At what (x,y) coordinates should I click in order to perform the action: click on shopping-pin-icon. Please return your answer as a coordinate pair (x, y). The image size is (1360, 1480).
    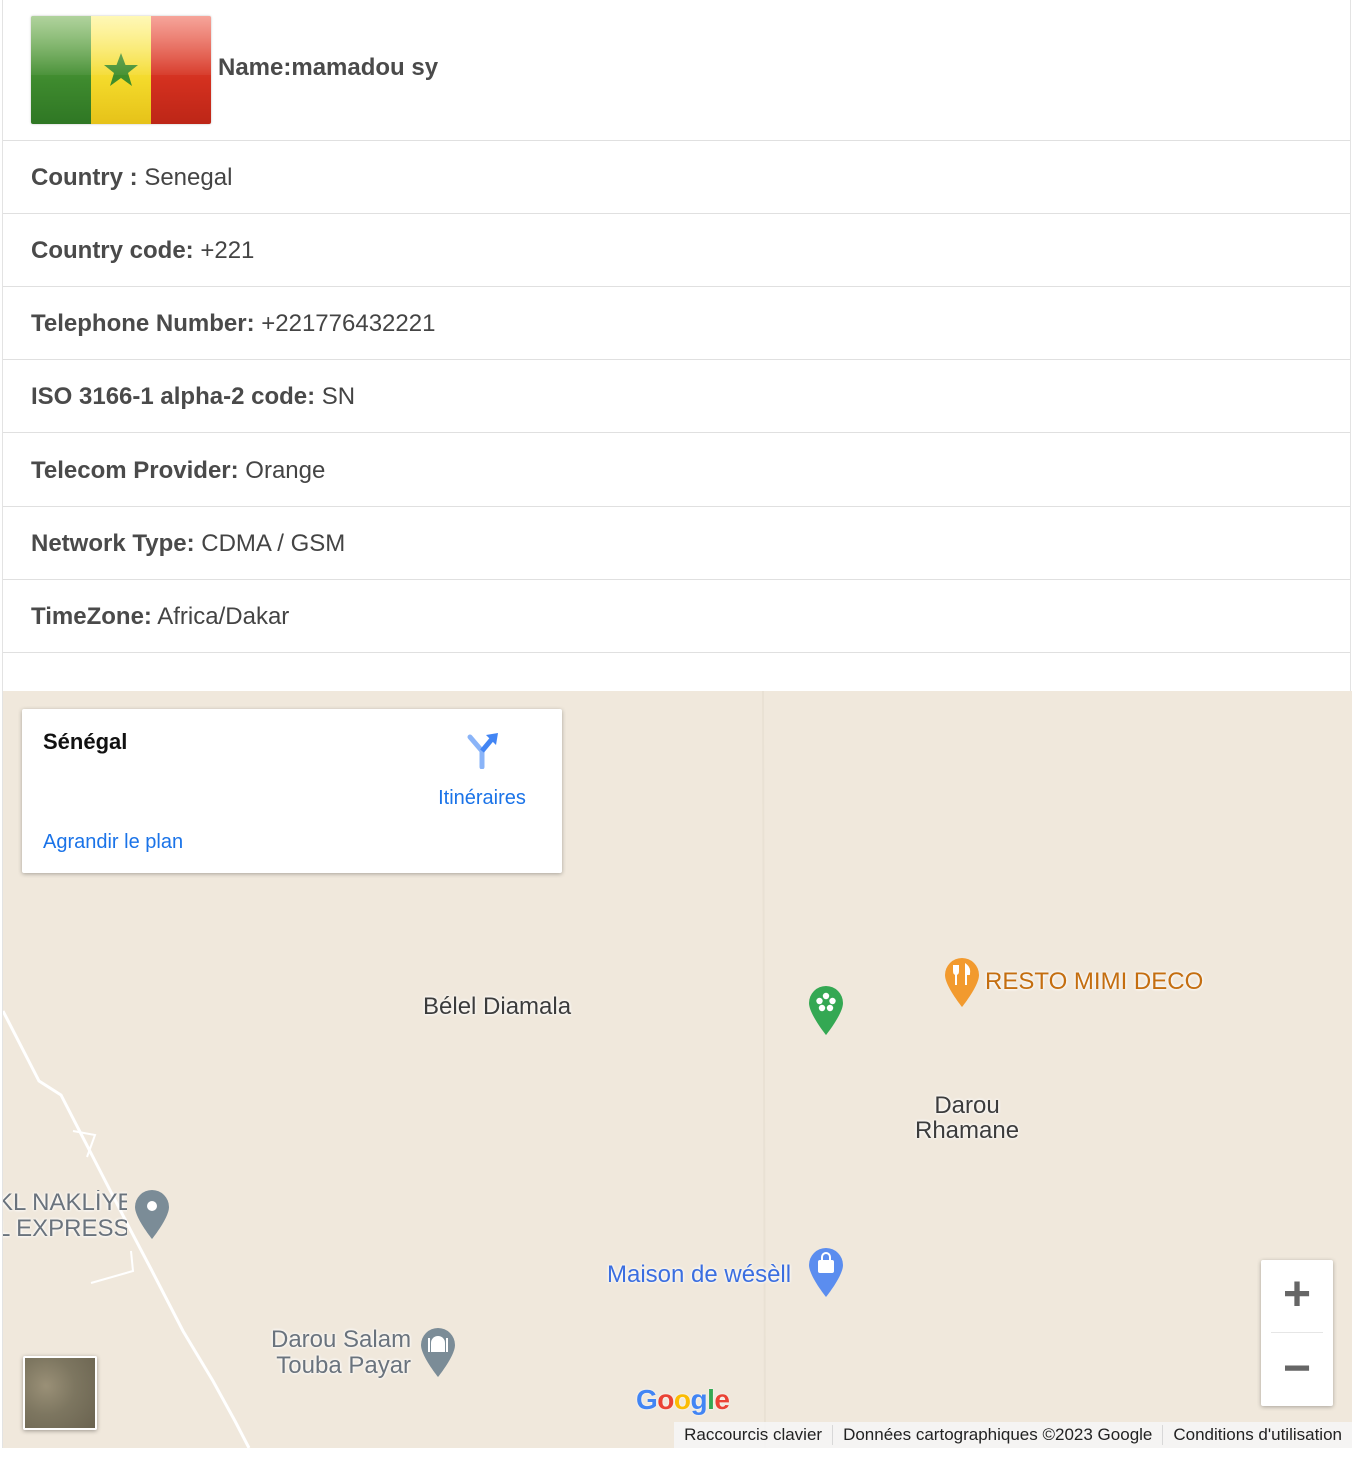
    Looking at the image, I should click on (826, 1272).